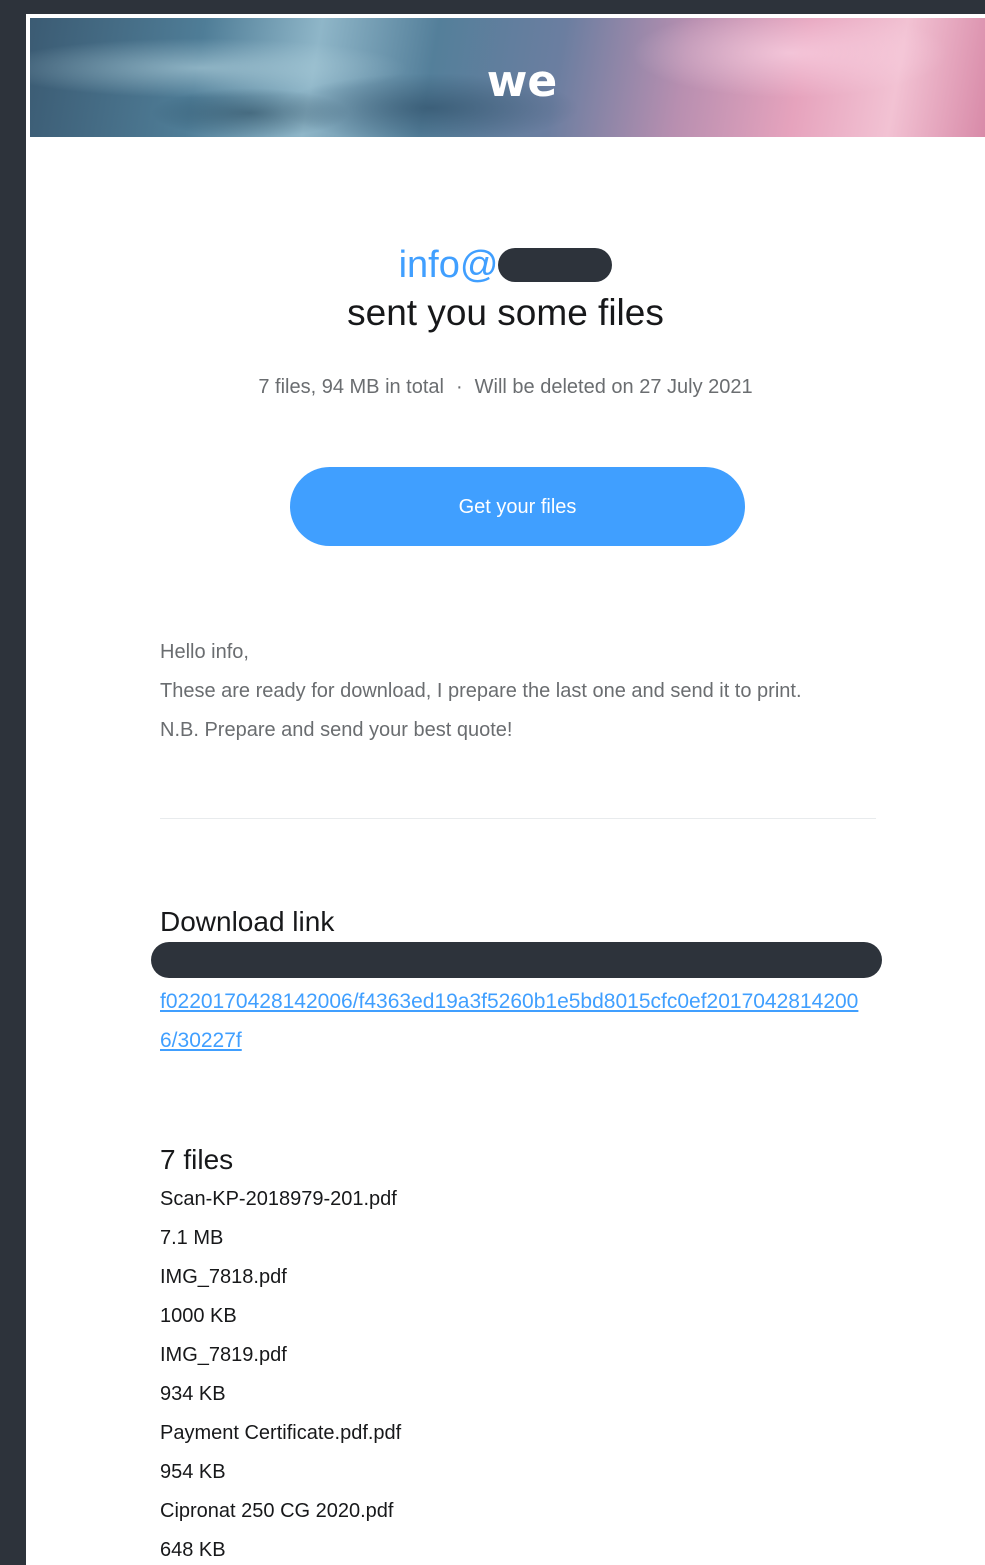 The width and height of the screenshot is (985, 1565). I want to click on file-name: IMG_7819.pdf, so click(223, 1355).